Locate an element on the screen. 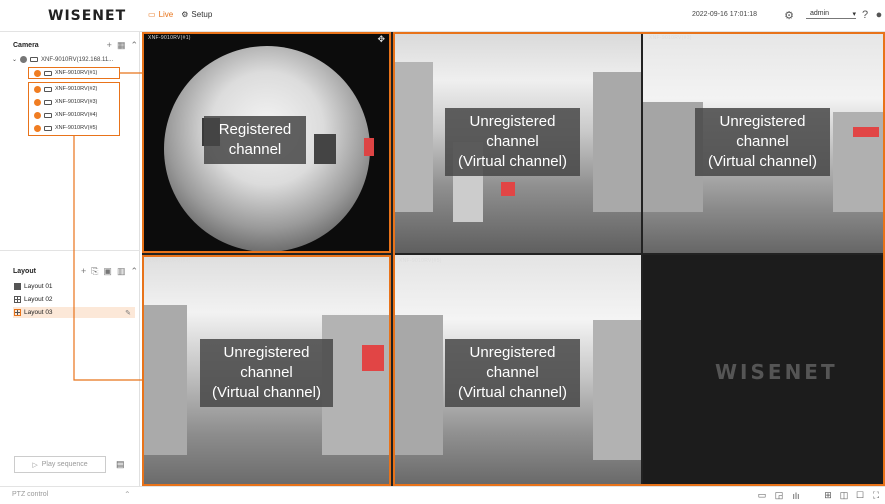  edit-icon: ✎ is located at coordinates (128, 313).